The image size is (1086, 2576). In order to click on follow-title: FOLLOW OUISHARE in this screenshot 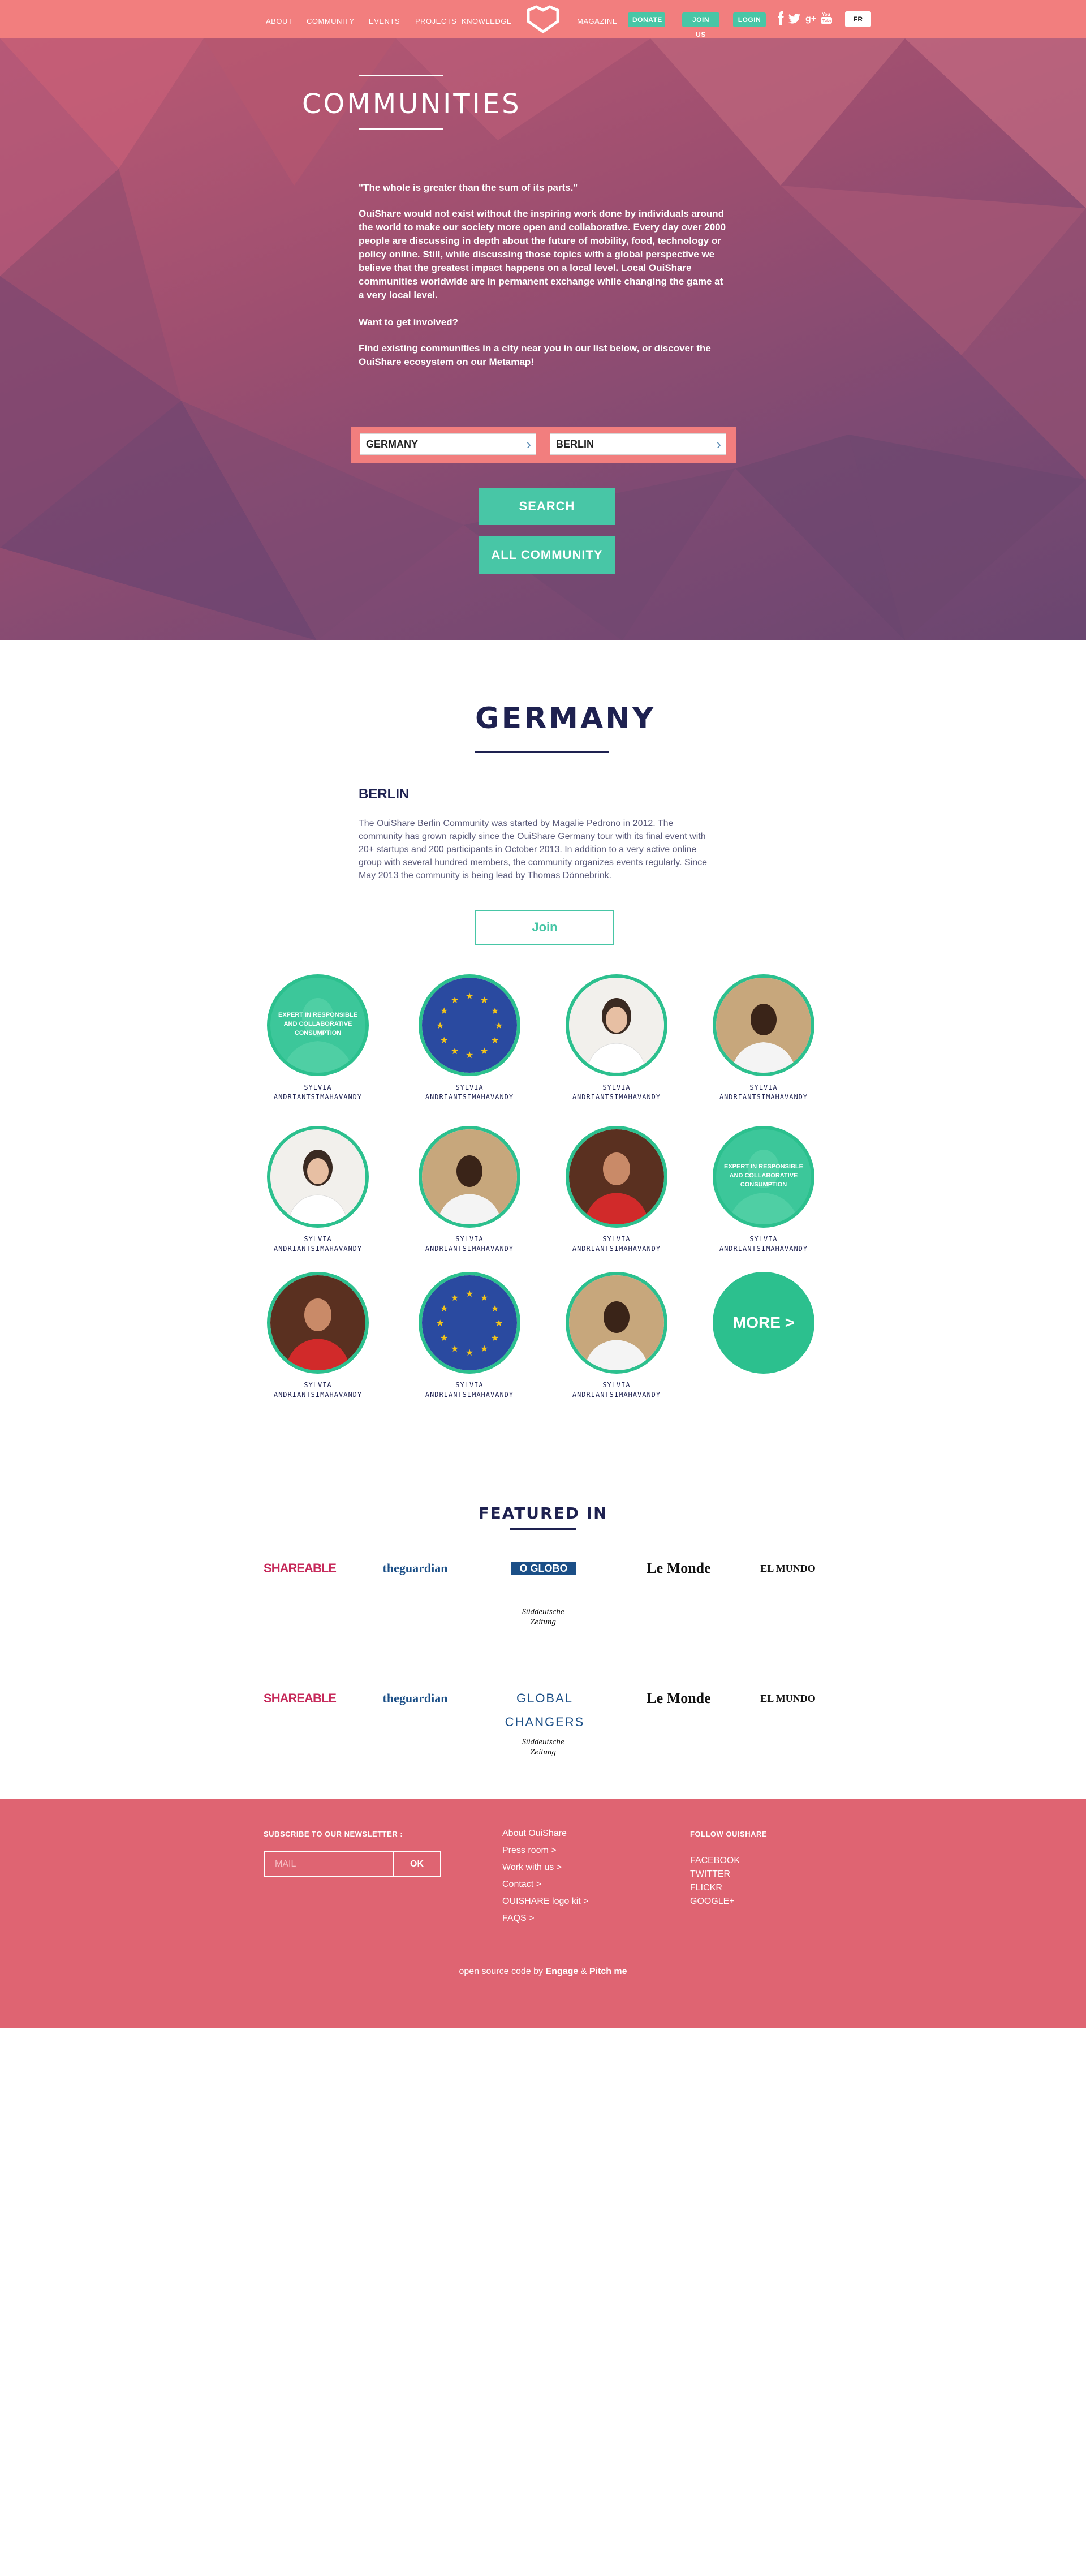, I will do `click(729, 1834)`.